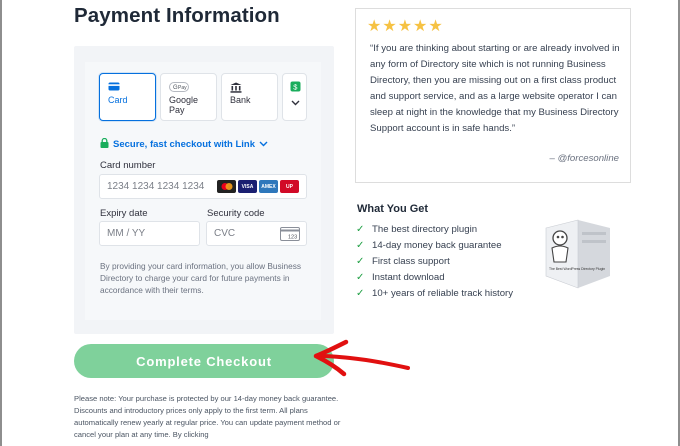  Describe the element at coordinates (361, 358) in the screenshot. I see `red-arrow-annotation` at that location.